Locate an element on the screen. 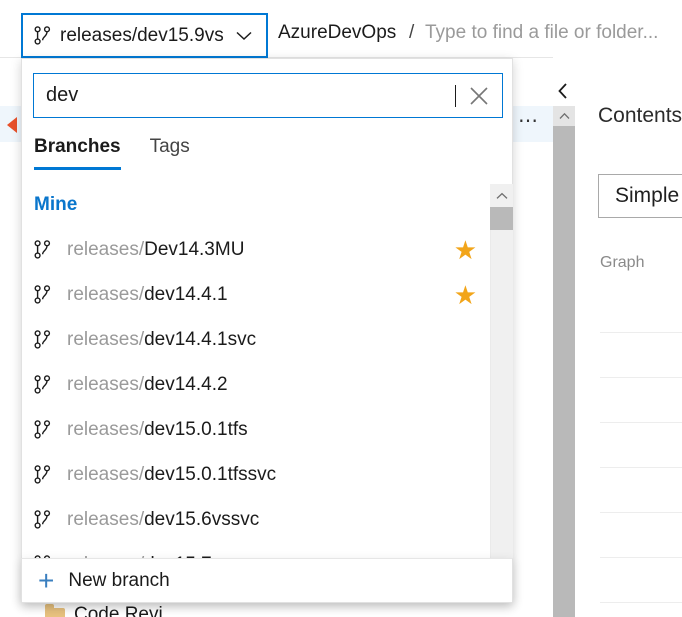 This screenshot has height=617, width=682. tab-tags: Tags is located at coordinates (170, 153).